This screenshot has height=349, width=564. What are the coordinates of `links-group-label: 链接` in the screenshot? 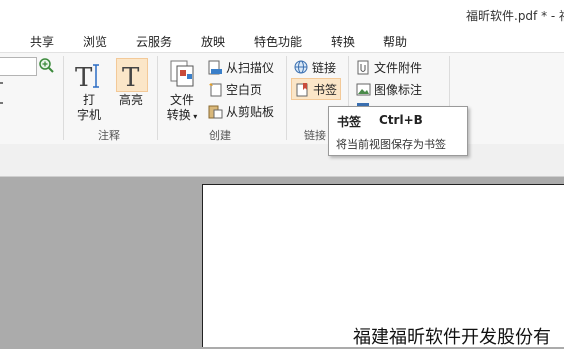 It's located at (315, 135).